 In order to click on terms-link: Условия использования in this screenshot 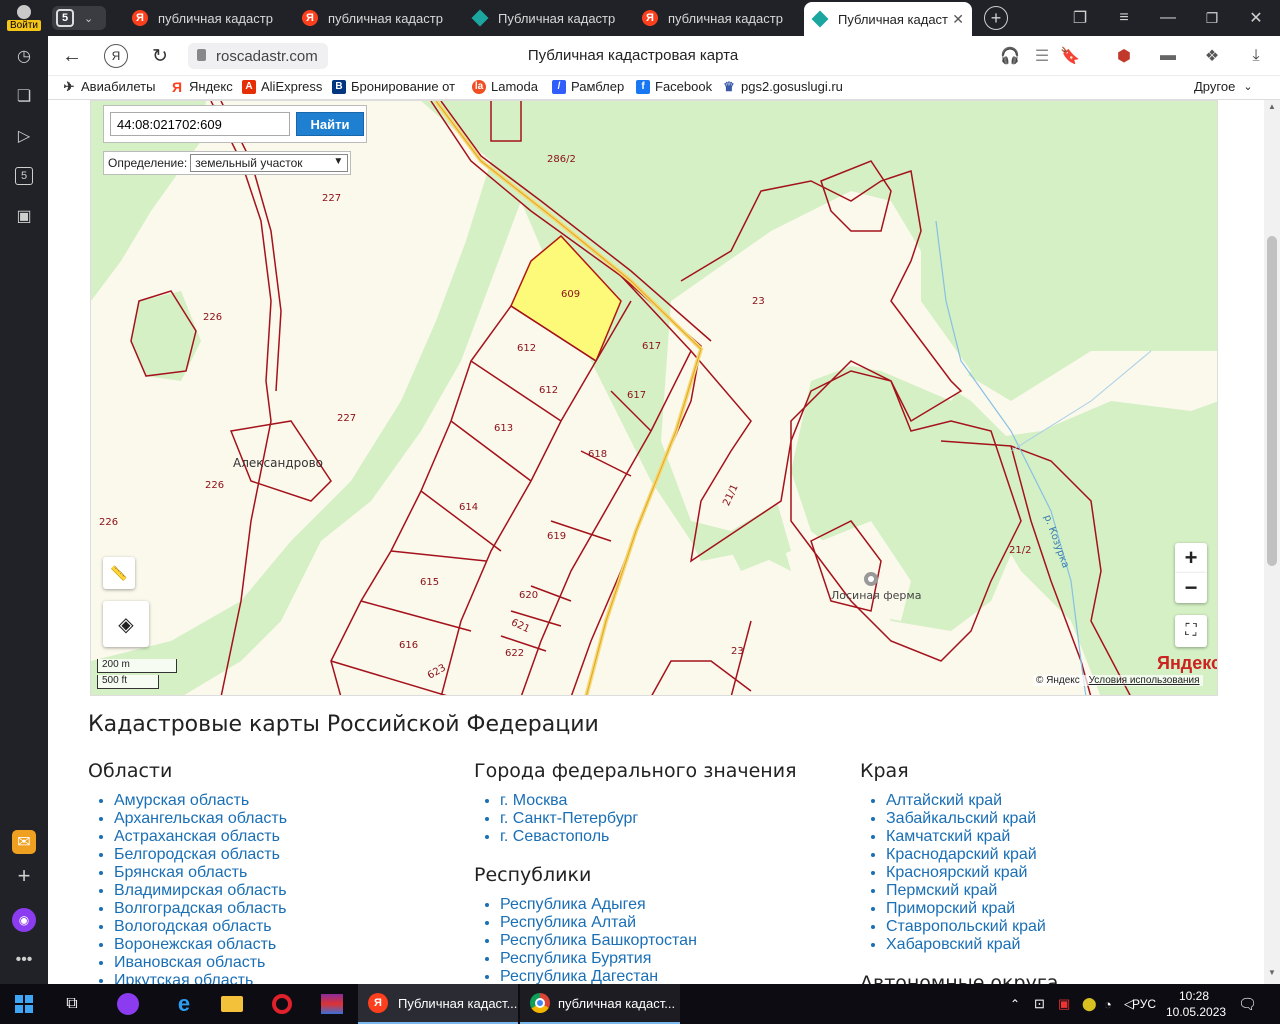, I will do `click(1144, 680)`.